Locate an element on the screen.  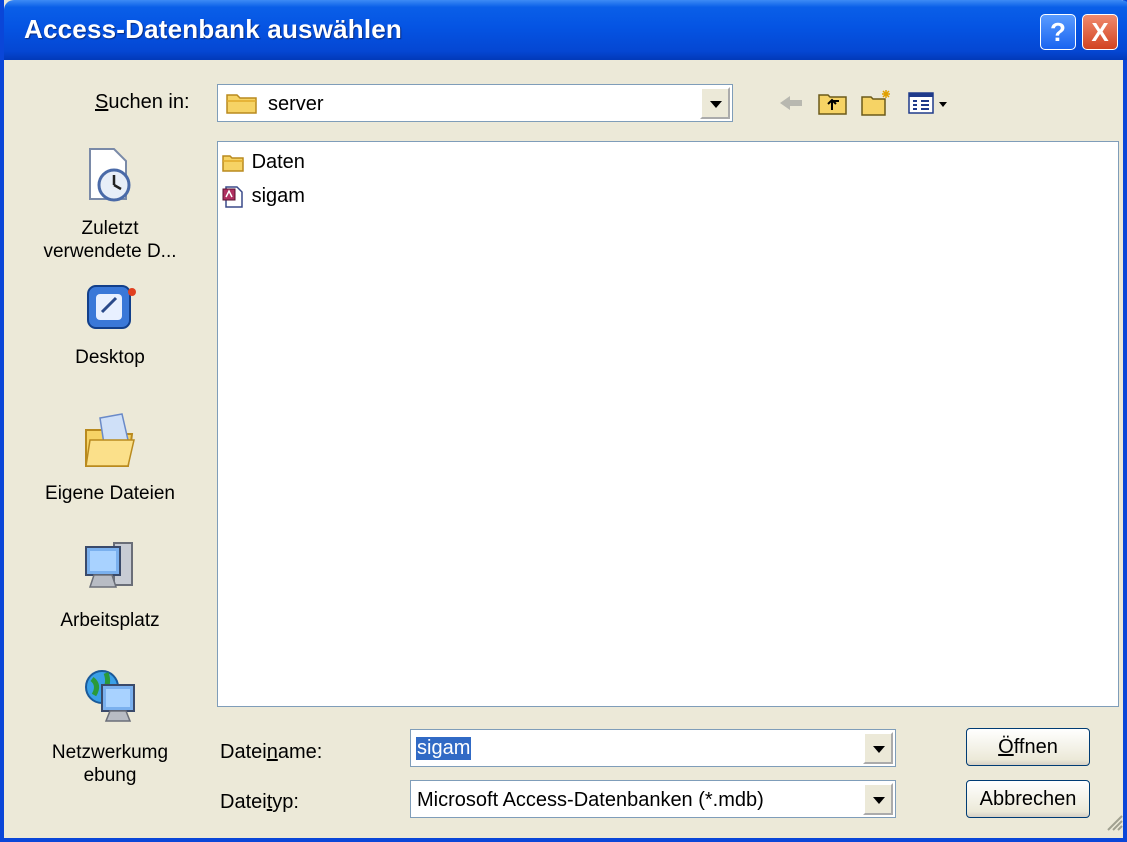
my-computer-icon is located at coordinates (110, 570).